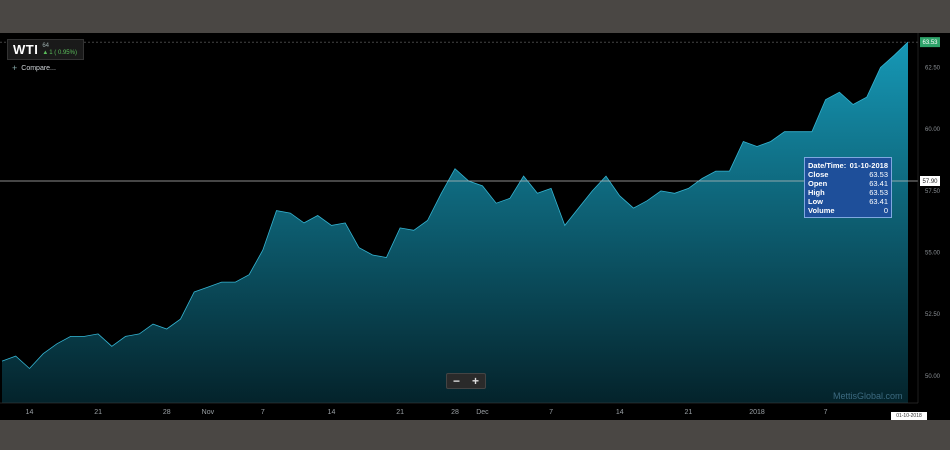 The width and height of the screenshot is (950, 450). I want to click on ticker-header: WTI 64 ▲ 1 ( 0.95%), so click(45, 49).